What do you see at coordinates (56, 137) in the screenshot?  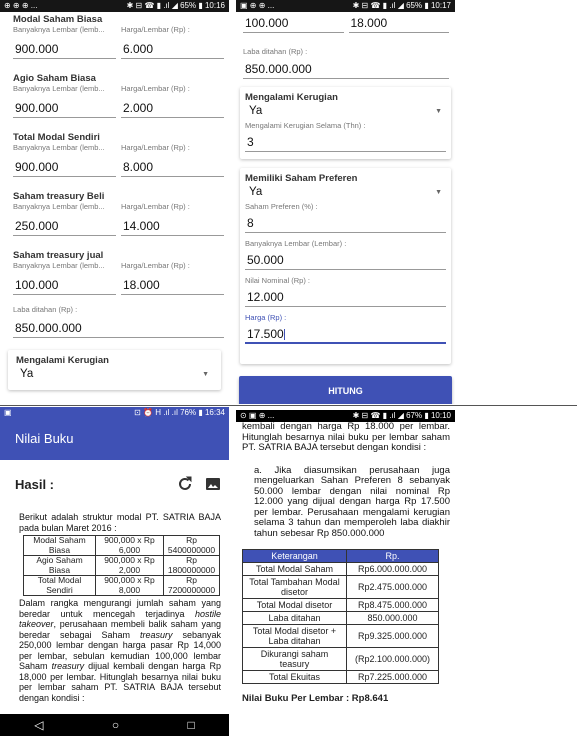 I see `group-title: Total Modal Sendiri` at bounding box center [56, 137].